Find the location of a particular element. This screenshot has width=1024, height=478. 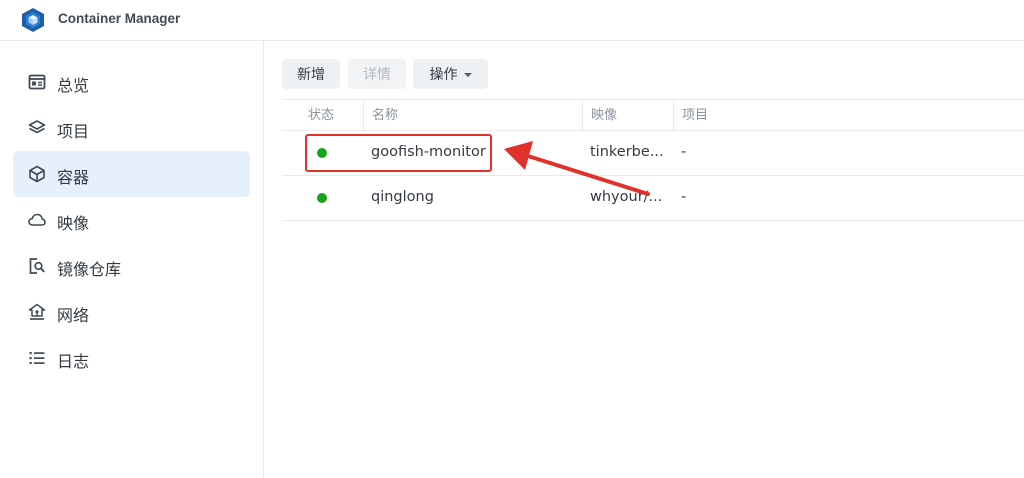

sidebar-item-overview: 总览 is located at coordinates (131, 82).